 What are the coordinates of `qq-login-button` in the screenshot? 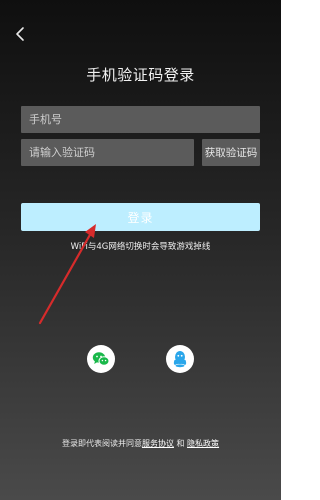 It's located at (180, 359).